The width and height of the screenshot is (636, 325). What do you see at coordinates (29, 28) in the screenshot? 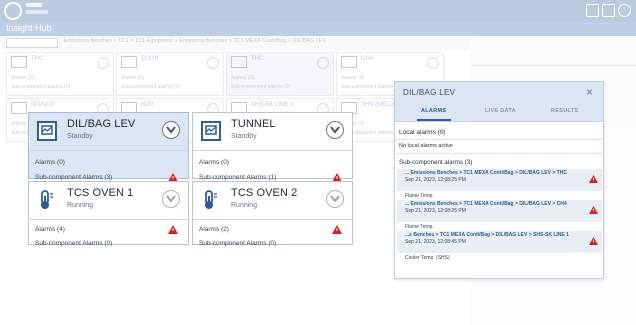
I see `section-title: Insight Hub` at bounding box center [29, 28].